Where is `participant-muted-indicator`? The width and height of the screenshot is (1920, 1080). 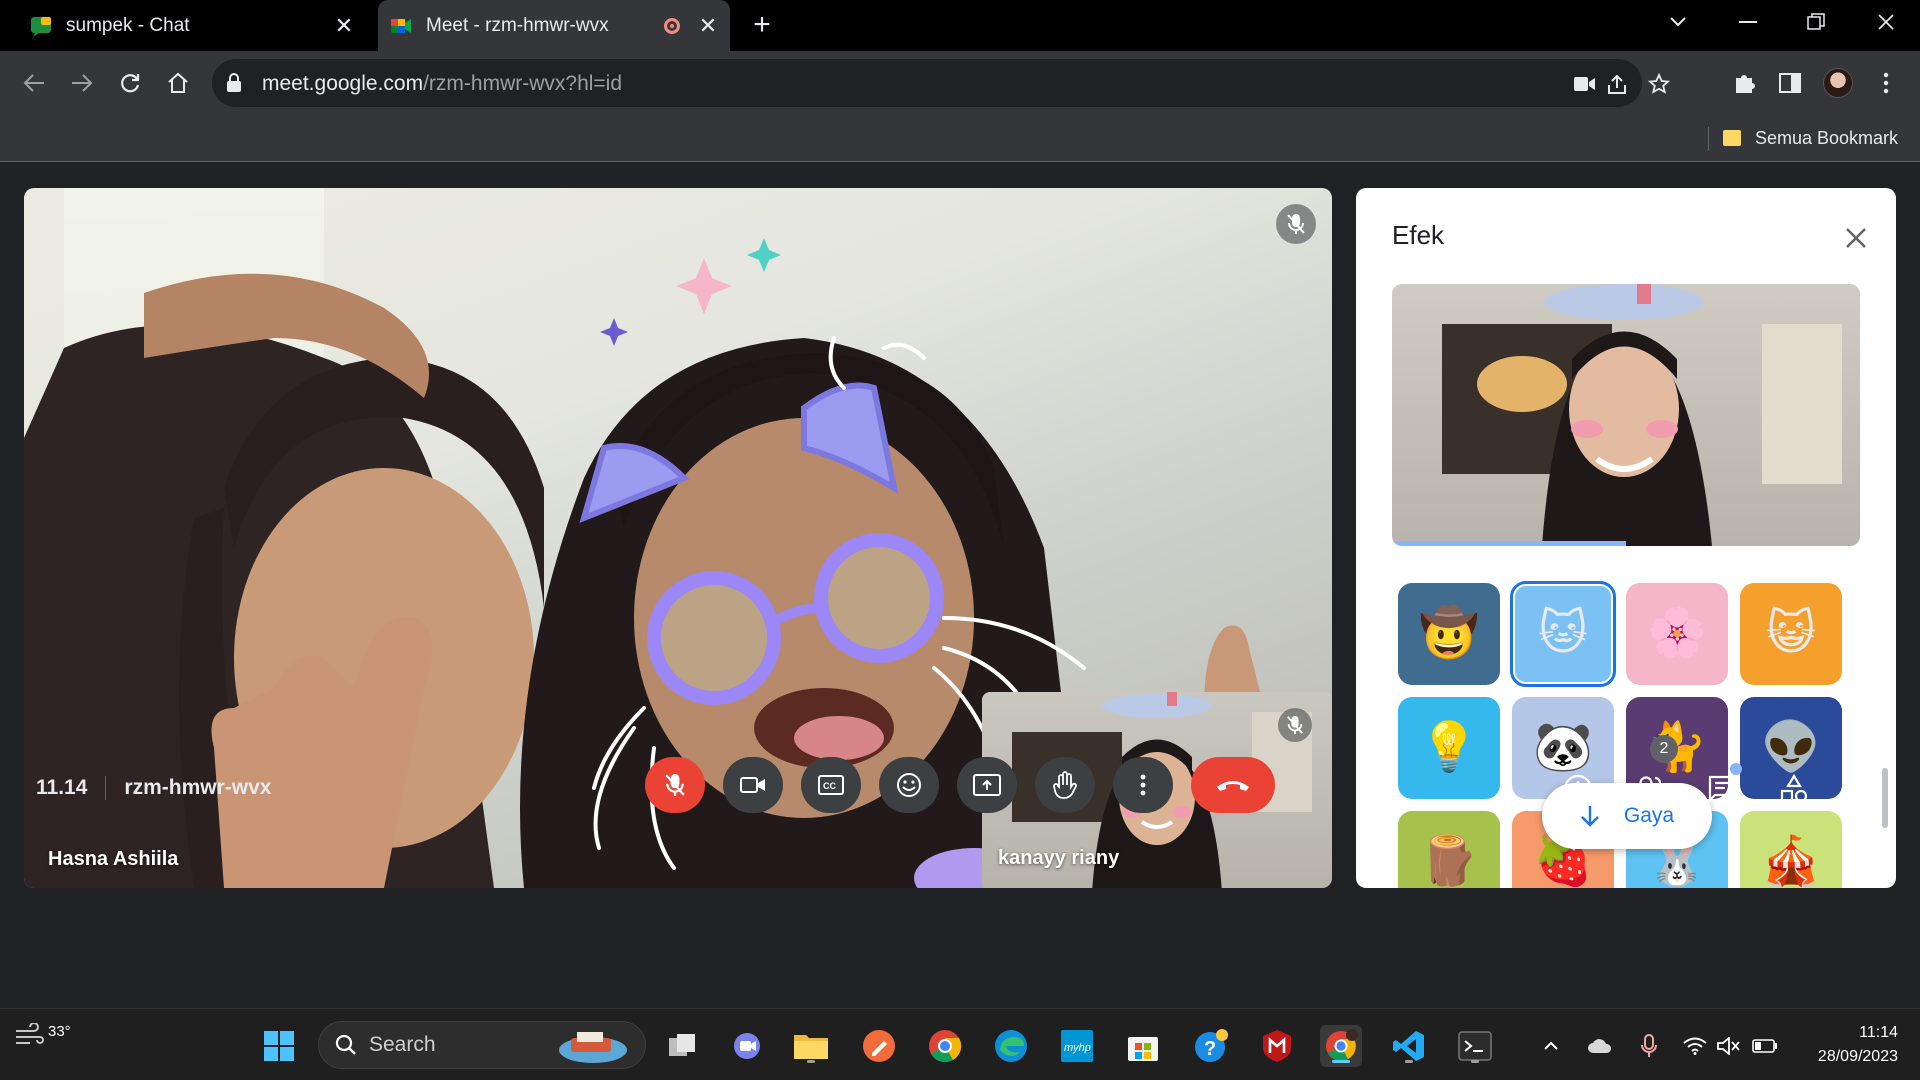 participant-muted-indicator is located at coordinates (1296, 224).